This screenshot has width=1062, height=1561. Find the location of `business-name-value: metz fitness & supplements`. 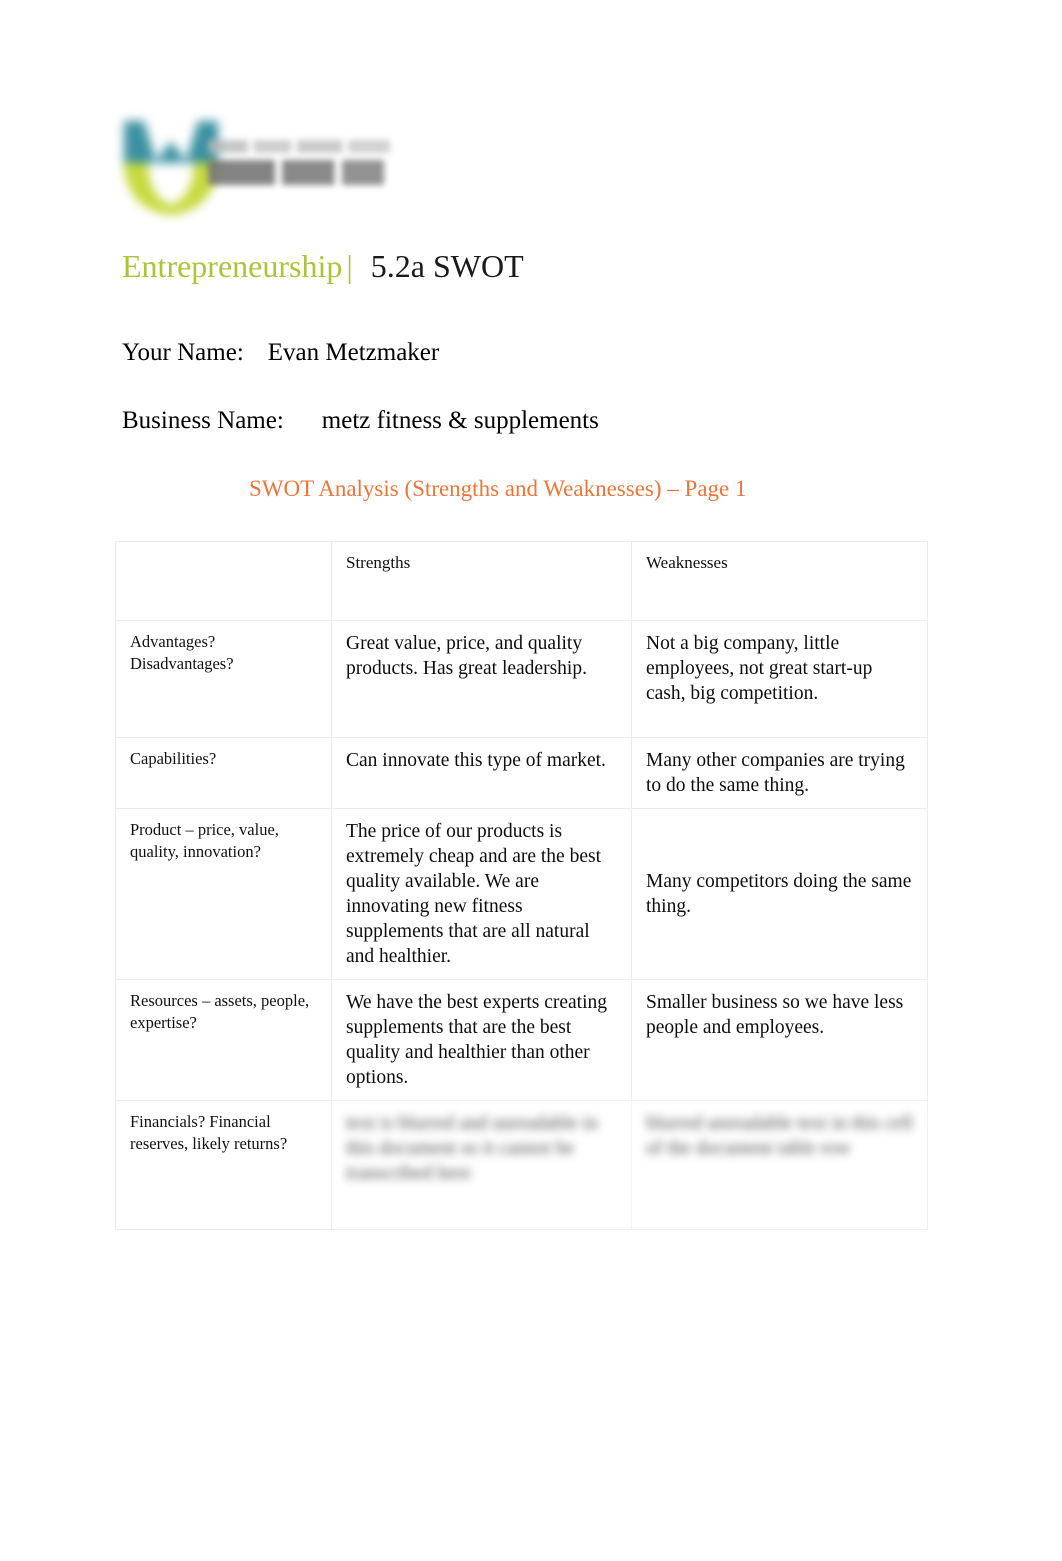

business-name-value: metz fitness & supplements is located at coordinates (460, 420).